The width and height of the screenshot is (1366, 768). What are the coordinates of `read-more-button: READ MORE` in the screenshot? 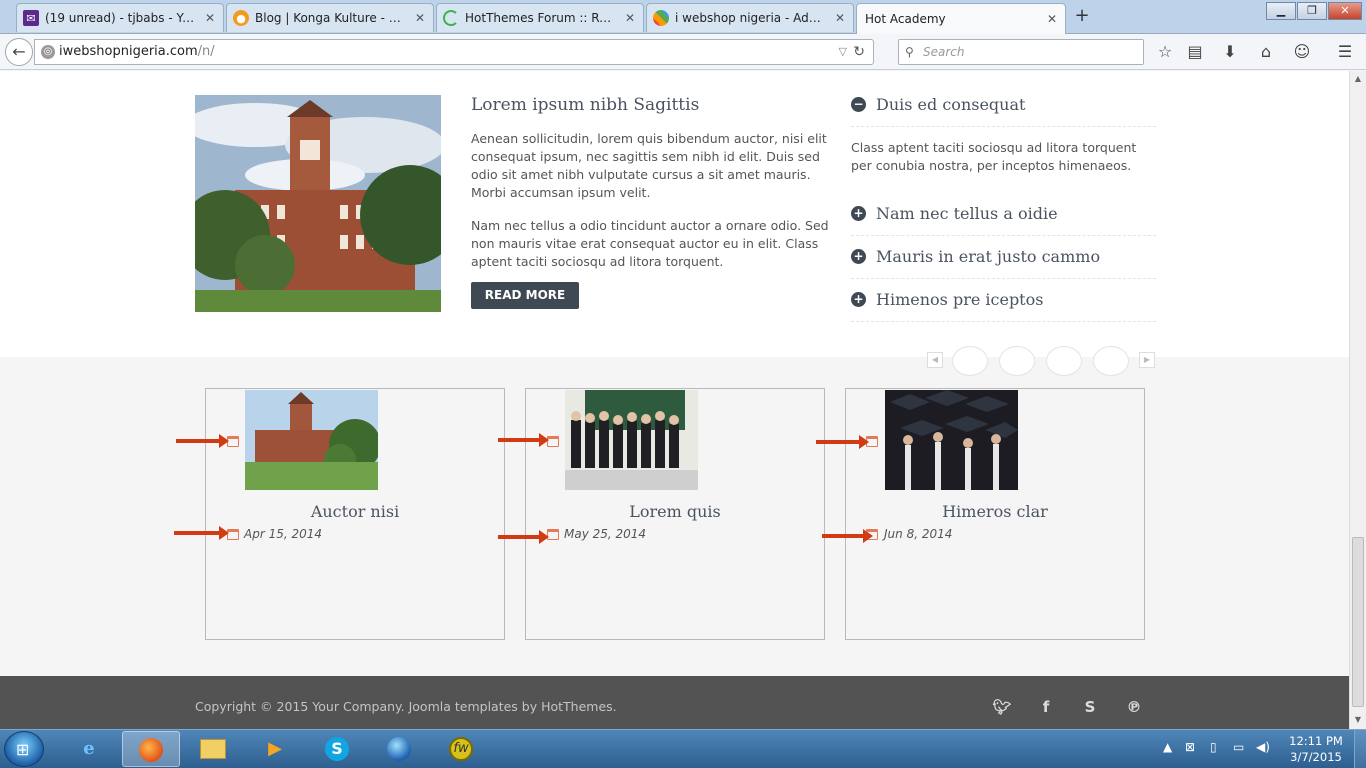 It's located at (525, 295).